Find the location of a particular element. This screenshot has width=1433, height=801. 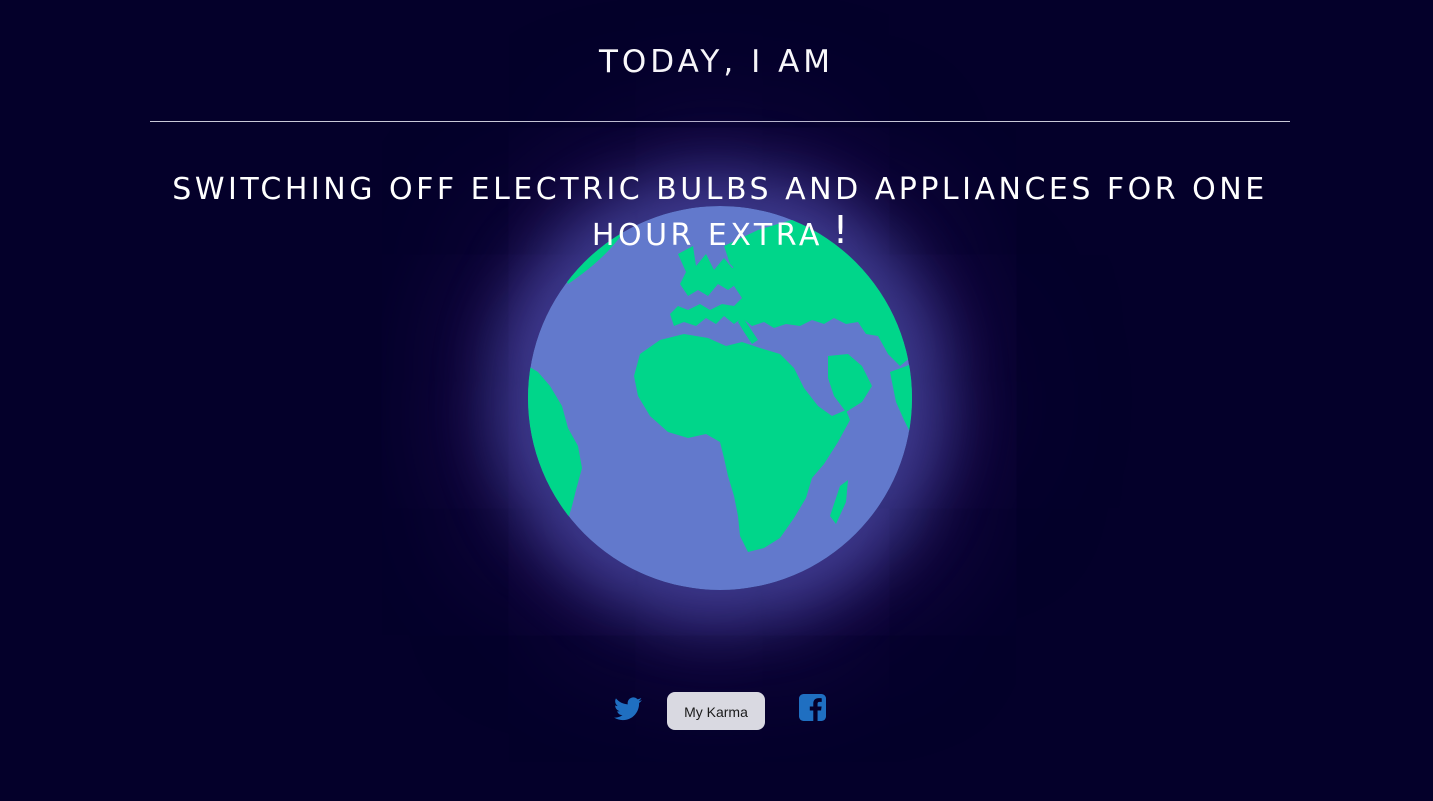

share-bar: My Karma is located at coordinates (716, 711).